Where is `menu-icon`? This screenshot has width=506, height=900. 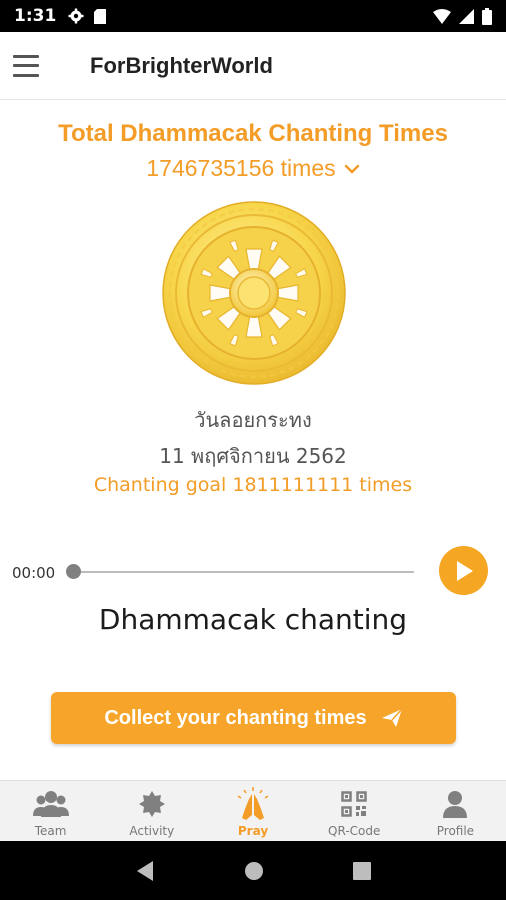 menu-icon is located at coordinates (26, 65).